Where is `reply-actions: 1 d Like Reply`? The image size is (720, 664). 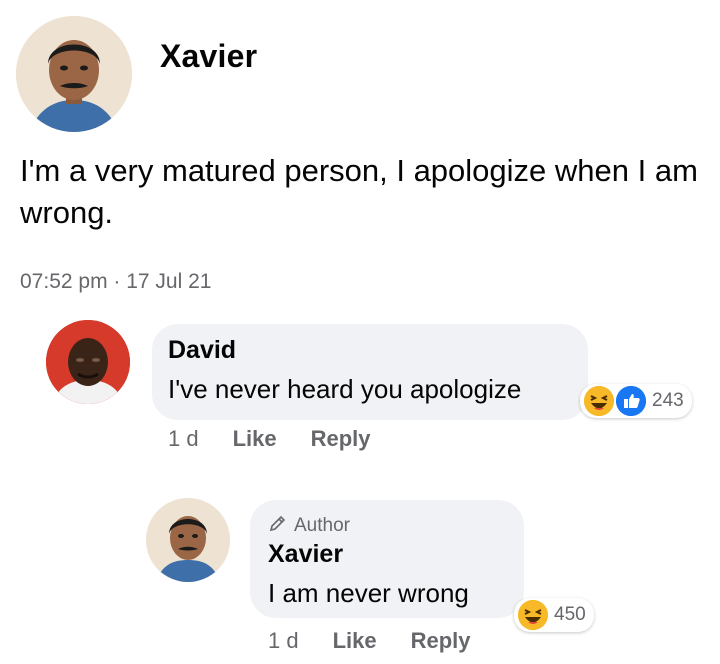
reply-actions: 1 d Like Reply is located at coordinates (369, 641).